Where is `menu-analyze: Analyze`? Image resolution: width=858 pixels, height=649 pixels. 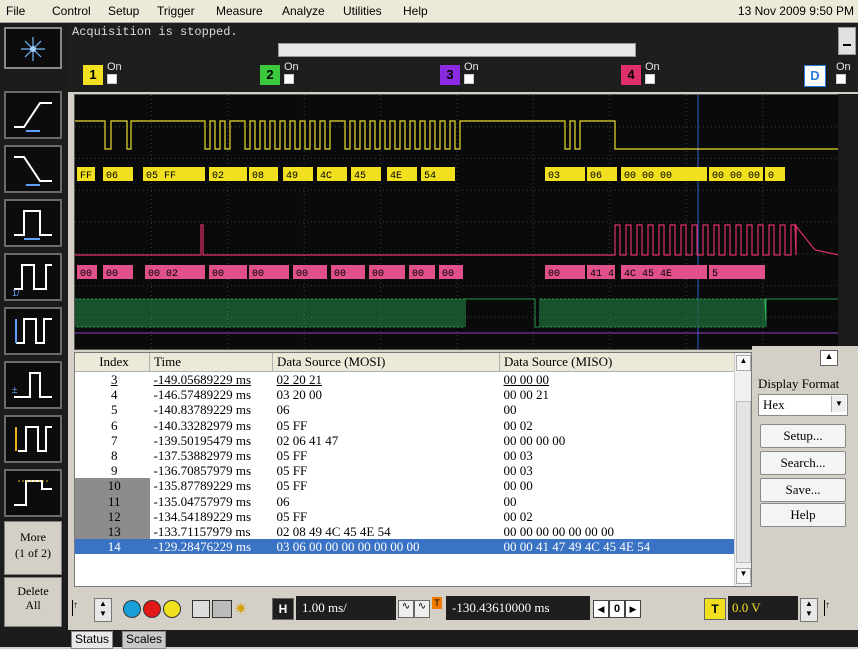 menu-analyze: Analyze is located at coordinates (303, 11).